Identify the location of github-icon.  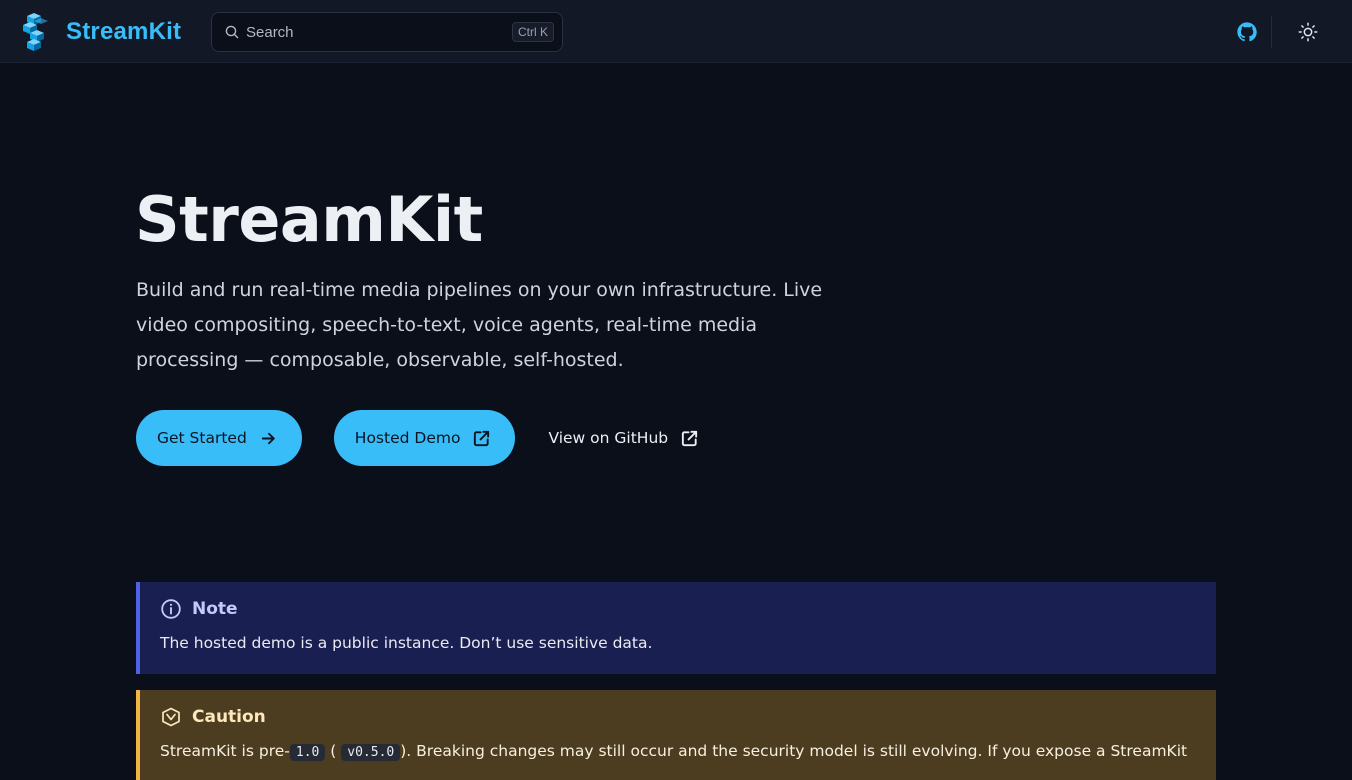
(1247, 32).